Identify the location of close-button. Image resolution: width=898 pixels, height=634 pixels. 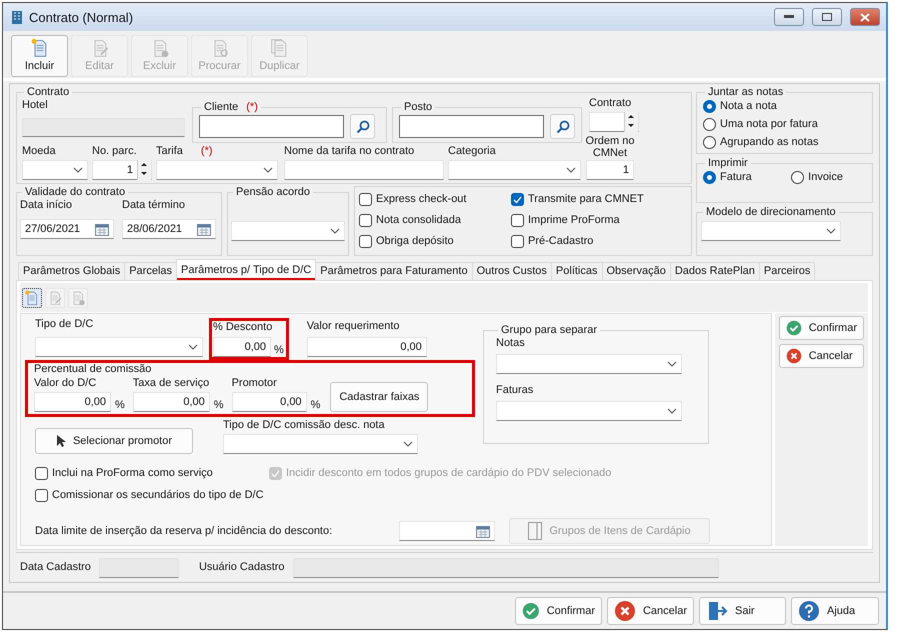
(865, 17).